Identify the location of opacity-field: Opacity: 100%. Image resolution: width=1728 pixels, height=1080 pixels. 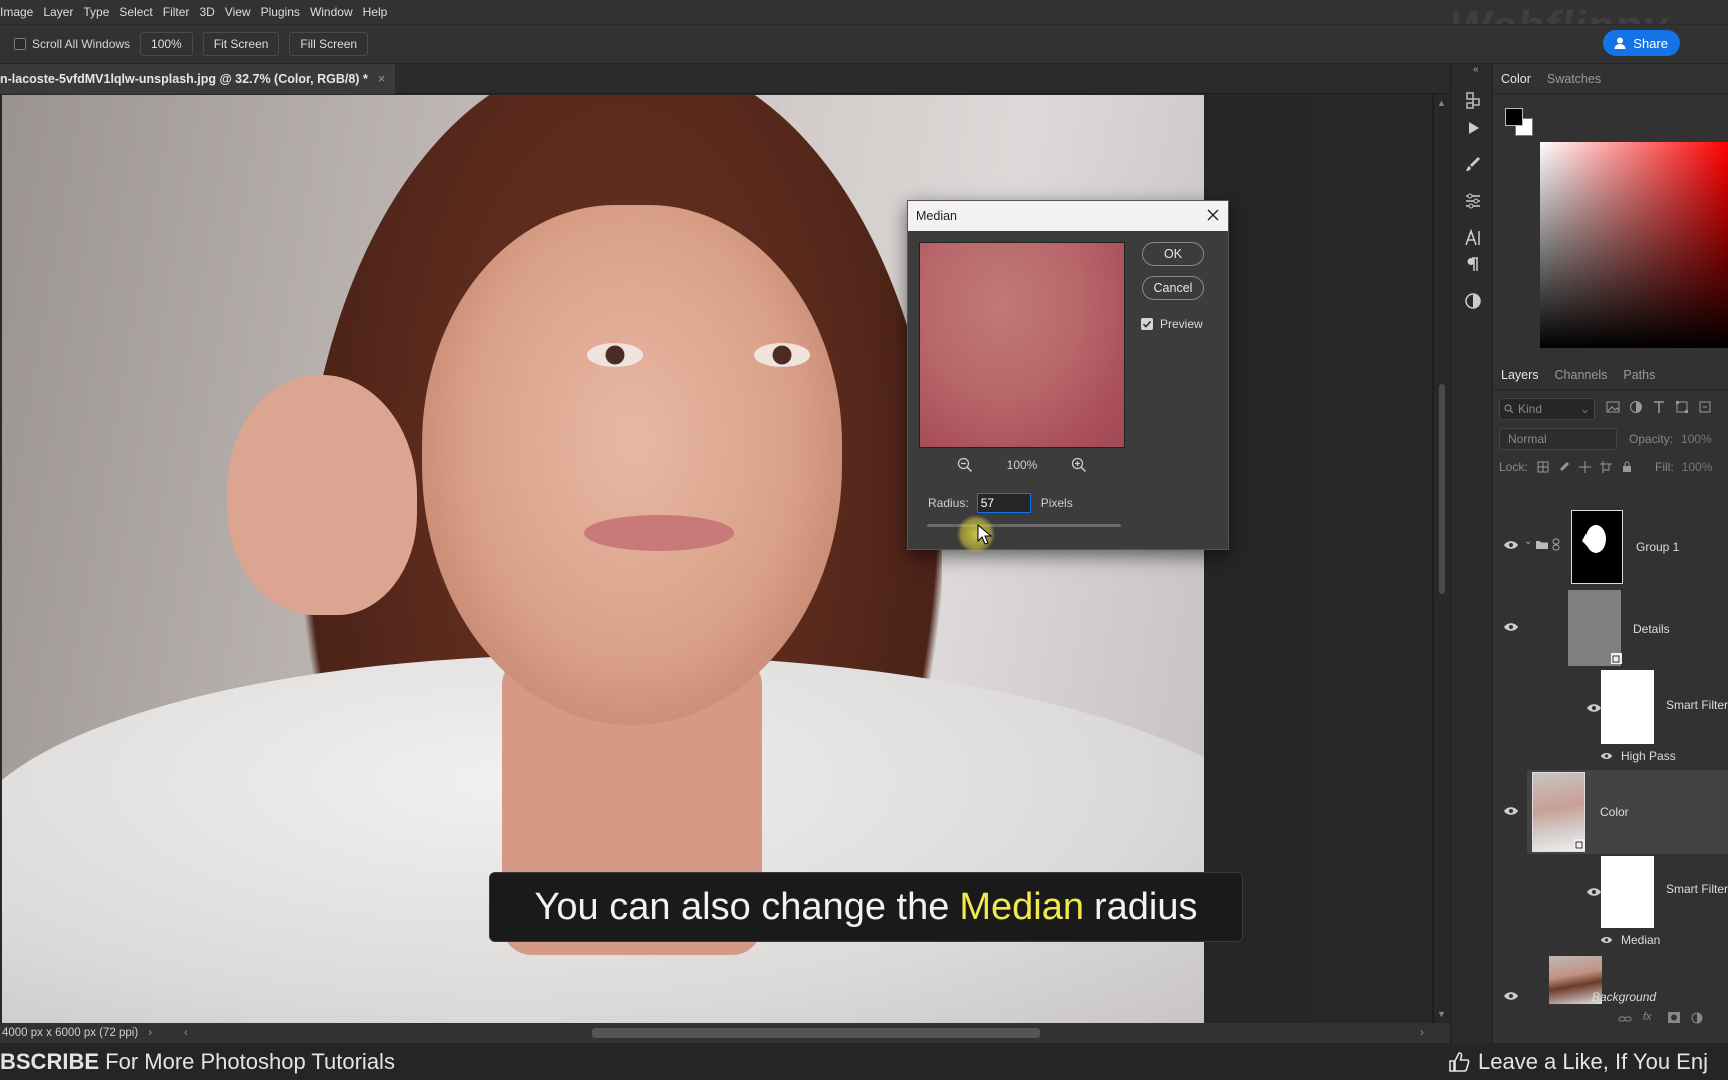
(1670, 439).